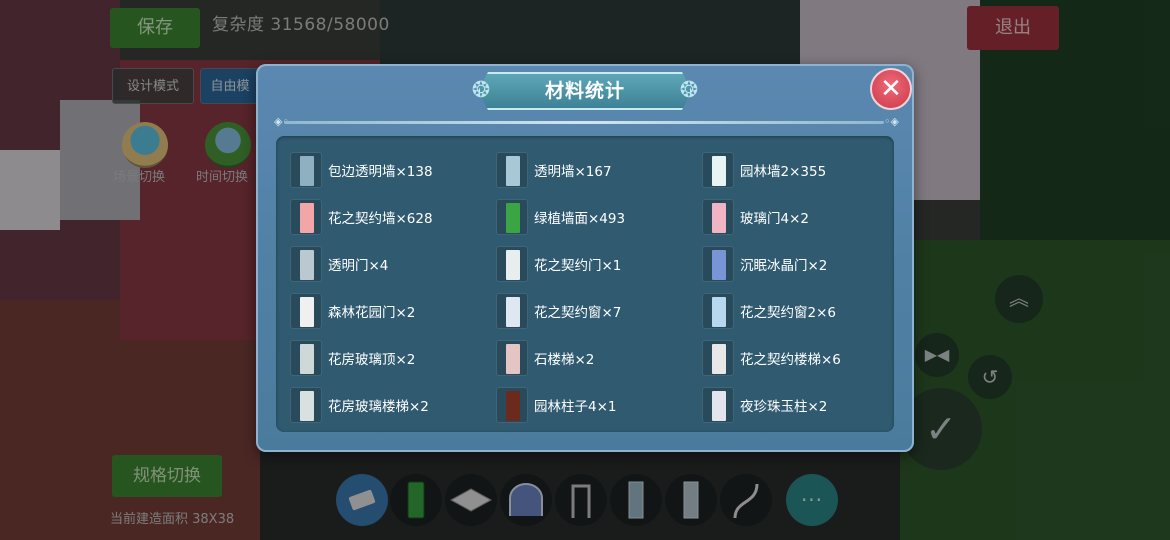 This screenshot has height=540, width=1170. I want to click on material-item: 透明墙×167, so click(599, 169).